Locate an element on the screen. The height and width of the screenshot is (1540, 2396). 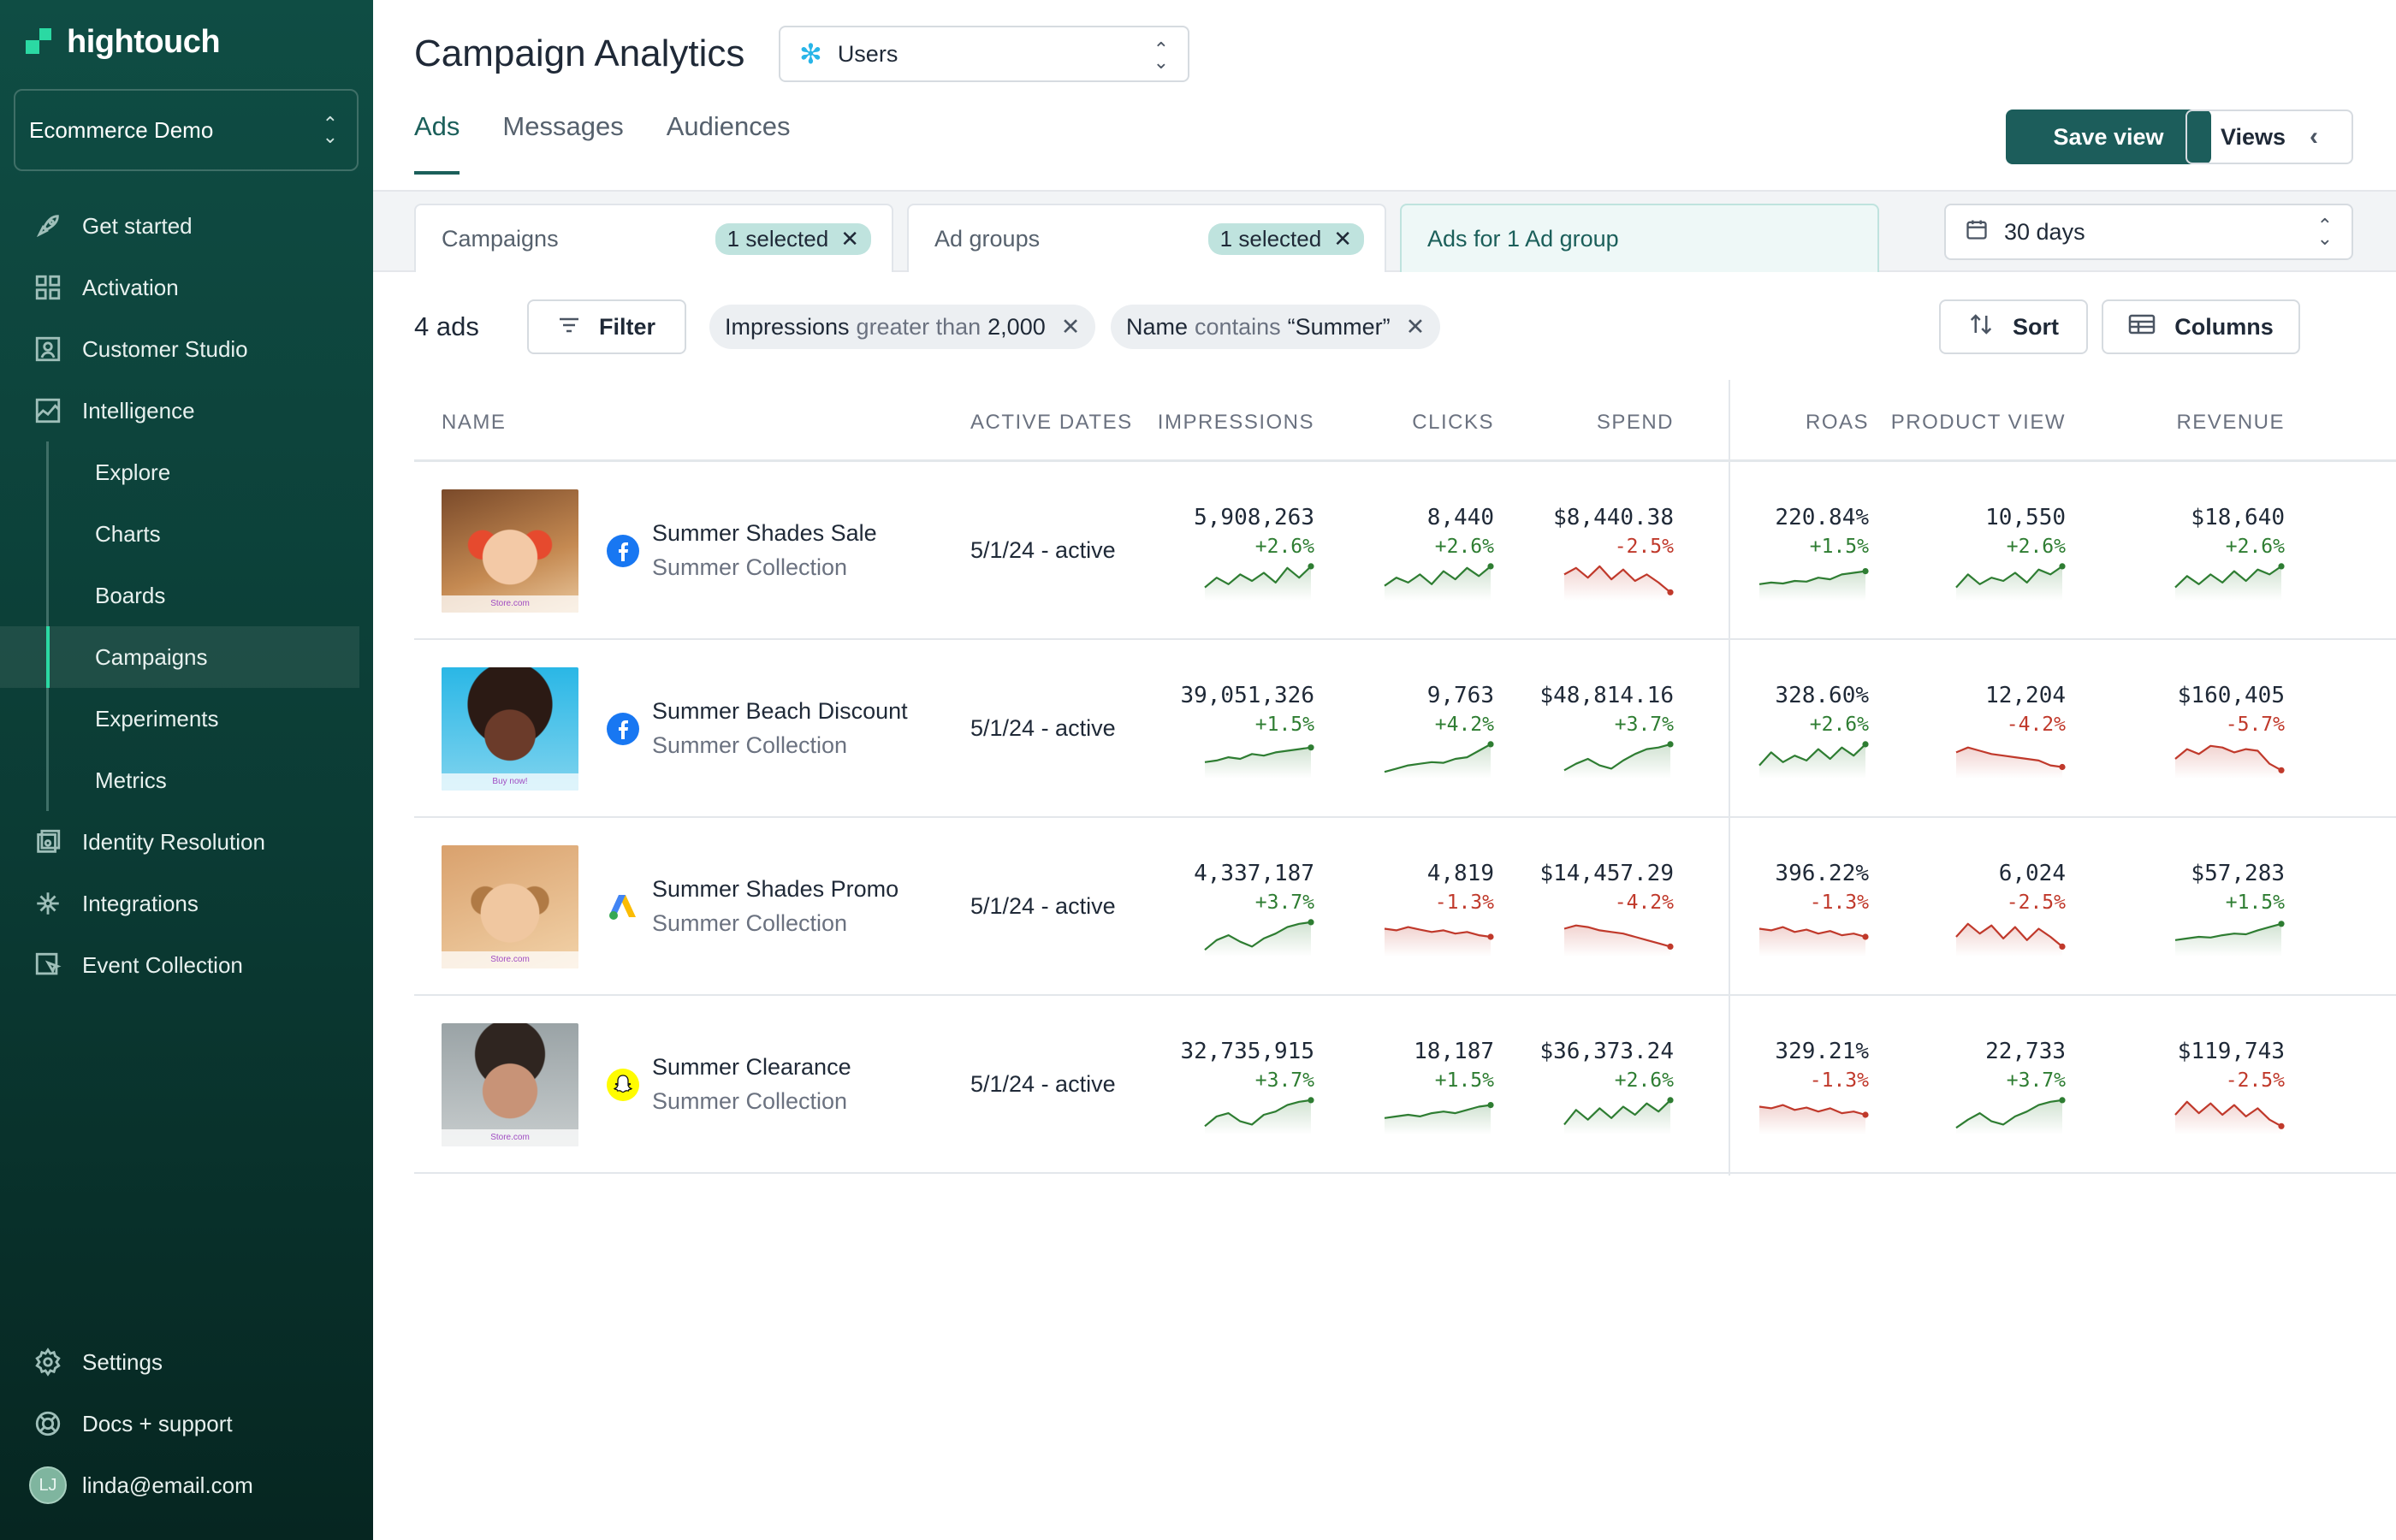
ads-filter: Ads for 1 Ad group is located at coordinates (1640, 238).